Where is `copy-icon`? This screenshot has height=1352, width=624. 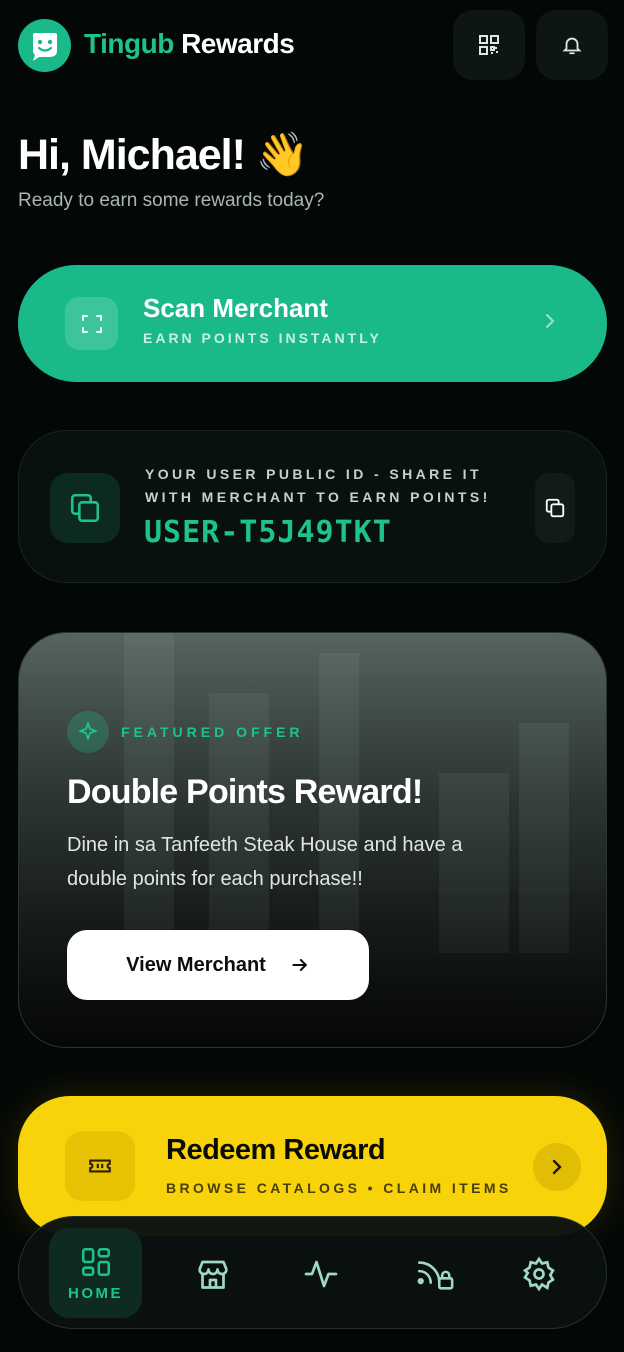 copy-icon is located at coordinates (555, 508).